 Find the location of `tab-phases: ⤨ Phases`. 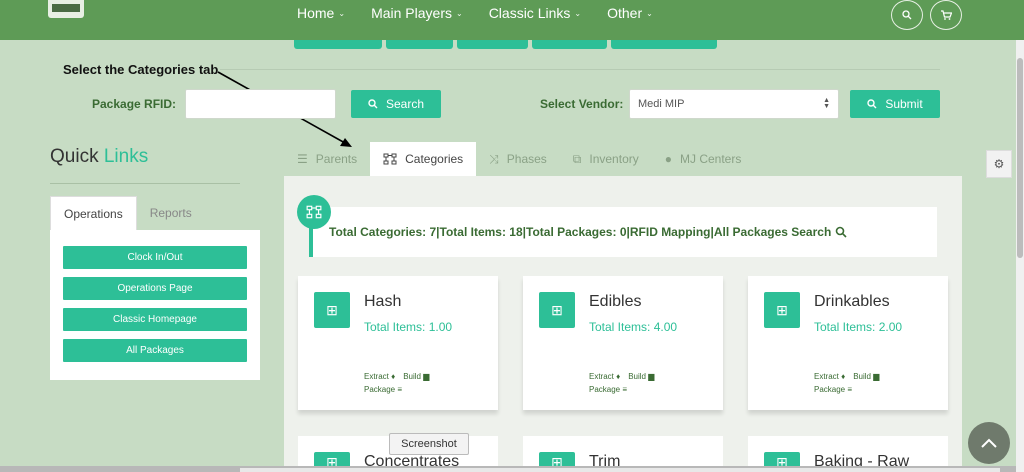

tab-phases: ⤨ Phases is located at coordinates (518, 159).